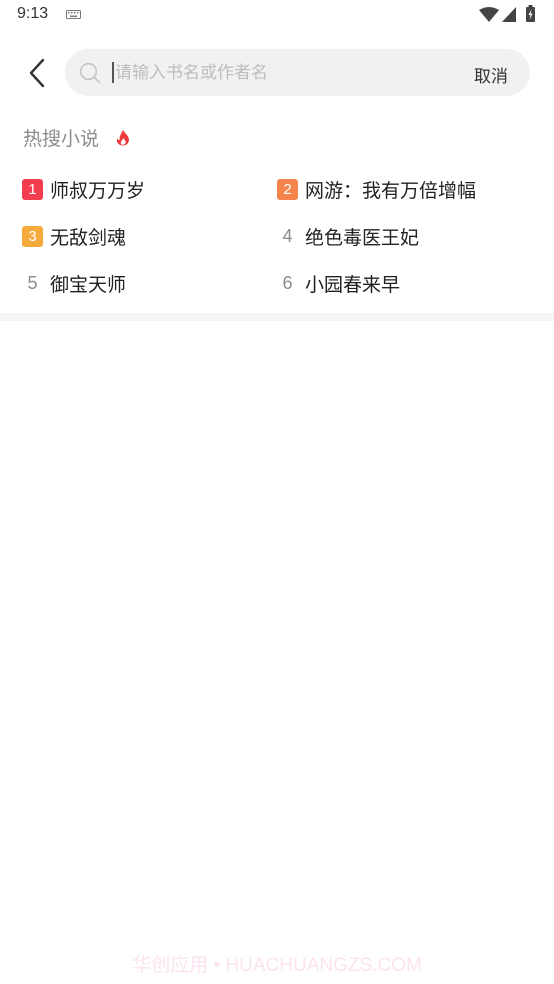 The width and height of the screenshot is (554, 984). What do you see at coordinates (509, 14) in the screenshot?
I see `signal-icon` at bounding box center [509, 14].